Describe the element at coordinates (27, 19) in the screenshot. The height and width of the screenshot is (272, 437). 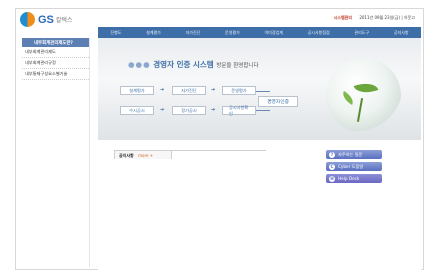
I see `gs-logo-icon` at that location.